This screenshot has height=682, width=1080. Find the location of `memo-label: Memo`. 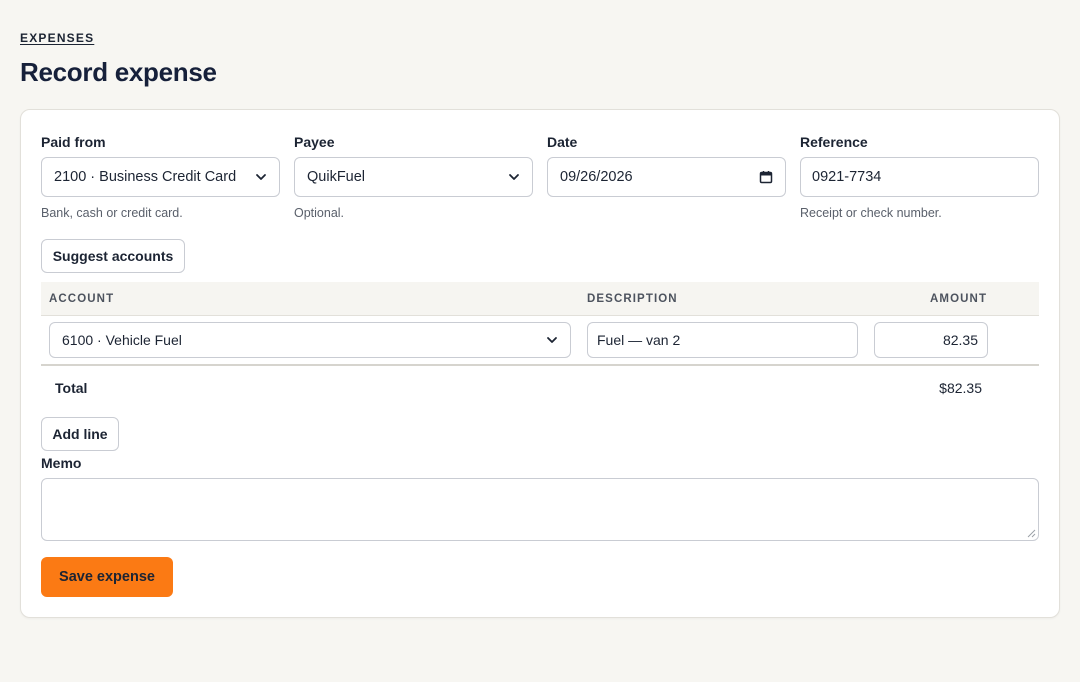

memo-label: Memo is located at coordinates (61, 463).